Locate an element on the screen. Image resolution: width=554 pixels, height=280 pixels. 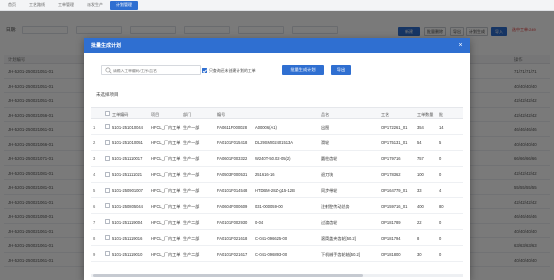
top-tab-home: 首页 is located at coordinates (12, 5).